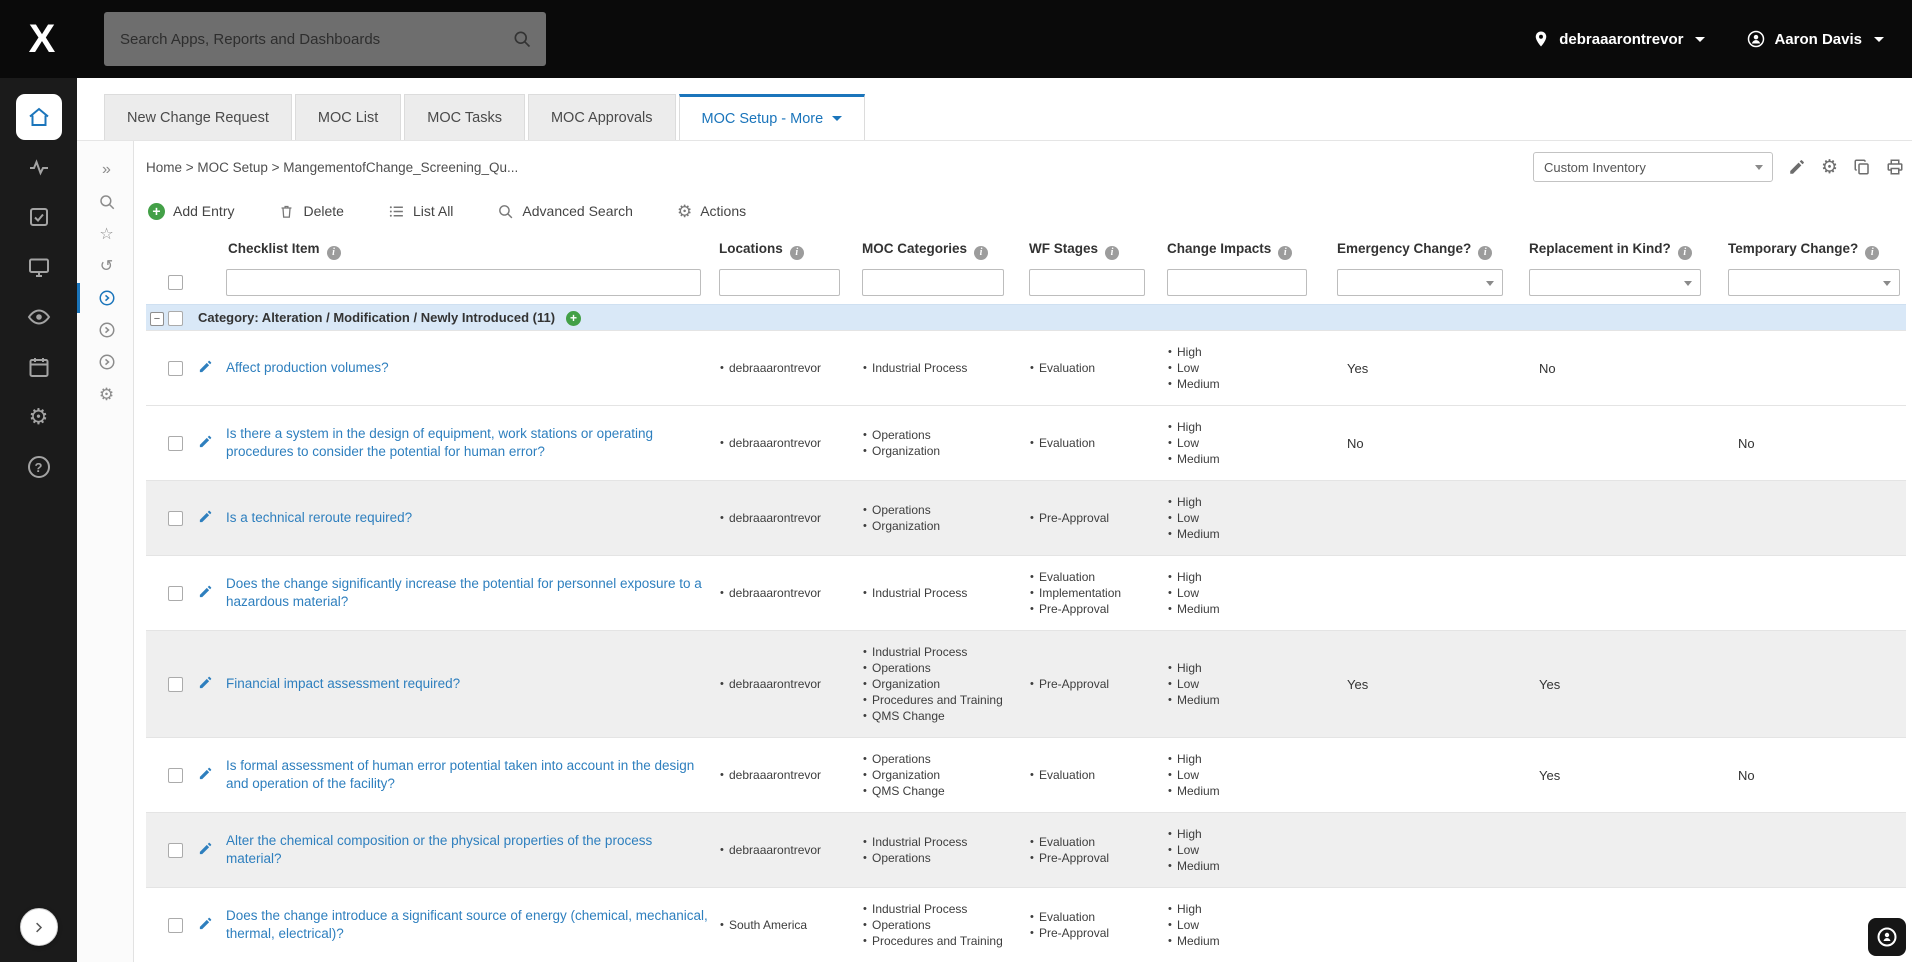  I want to click on locations-cell: debraaarontrevor, so click(790, 593).